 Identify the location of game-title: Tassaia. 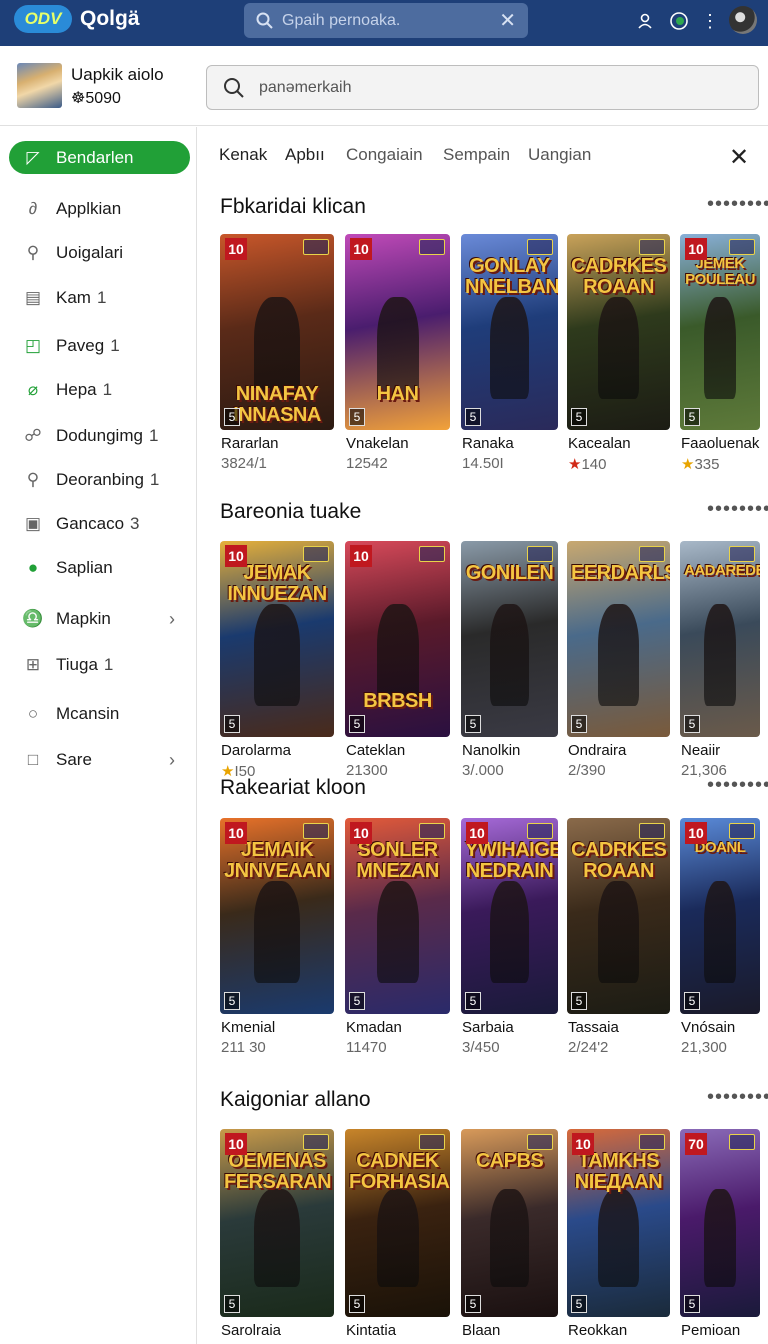
(593, 1027).